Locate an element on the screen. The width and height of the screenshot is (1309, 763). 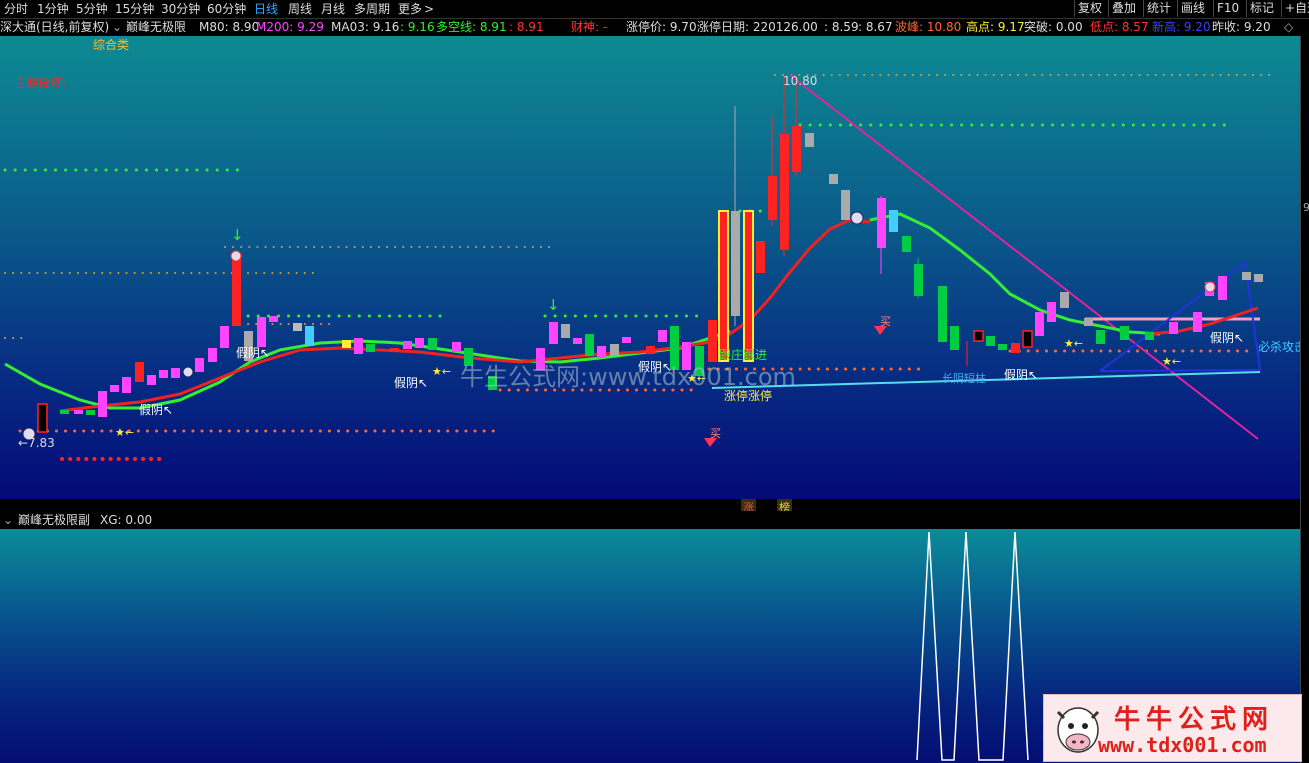
tf-60min: 60分钟 is located at coordinates (226, 9).